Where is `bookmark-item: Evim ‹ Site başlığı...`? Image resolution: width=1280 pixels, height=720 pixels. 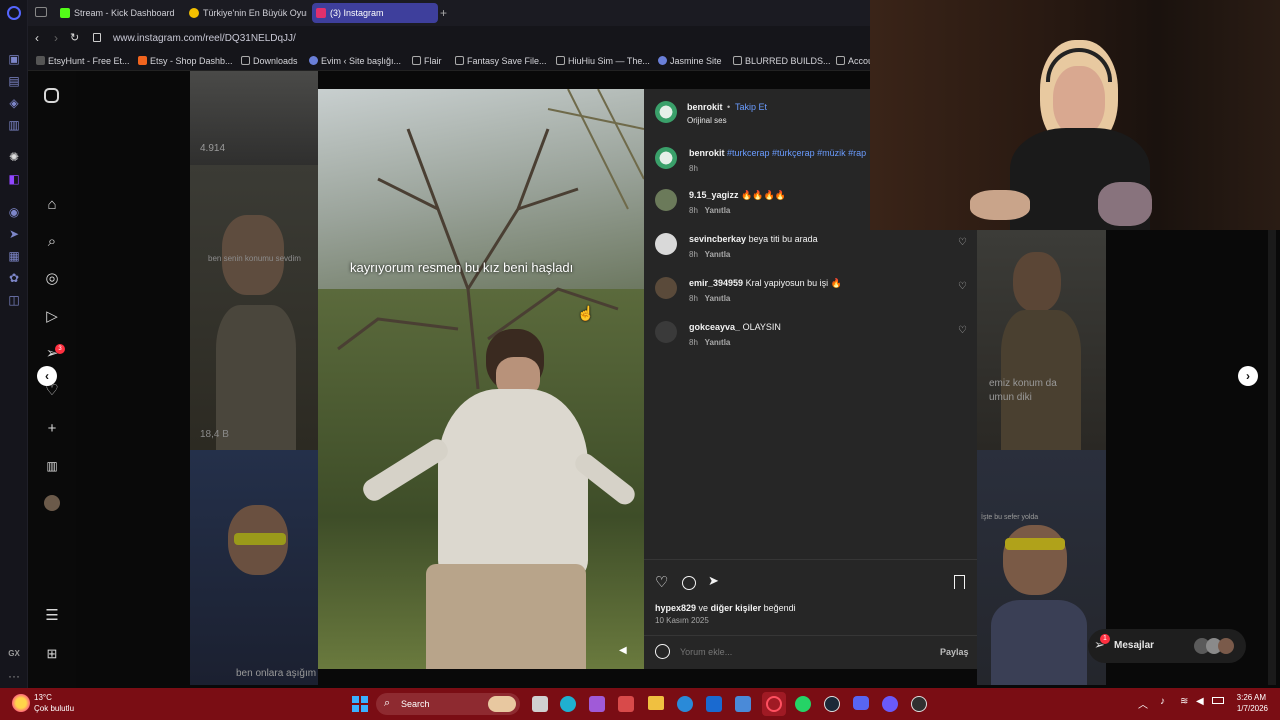 bookmark-item: Evim ‹ Site başlığı... is located at coordinates (355, 61).